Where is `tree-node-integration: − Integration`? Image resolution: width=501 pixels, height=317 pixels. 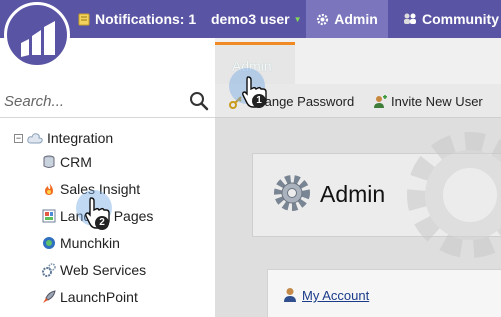 tree-node-integration: − Integration is located at coordinates (63, 138).